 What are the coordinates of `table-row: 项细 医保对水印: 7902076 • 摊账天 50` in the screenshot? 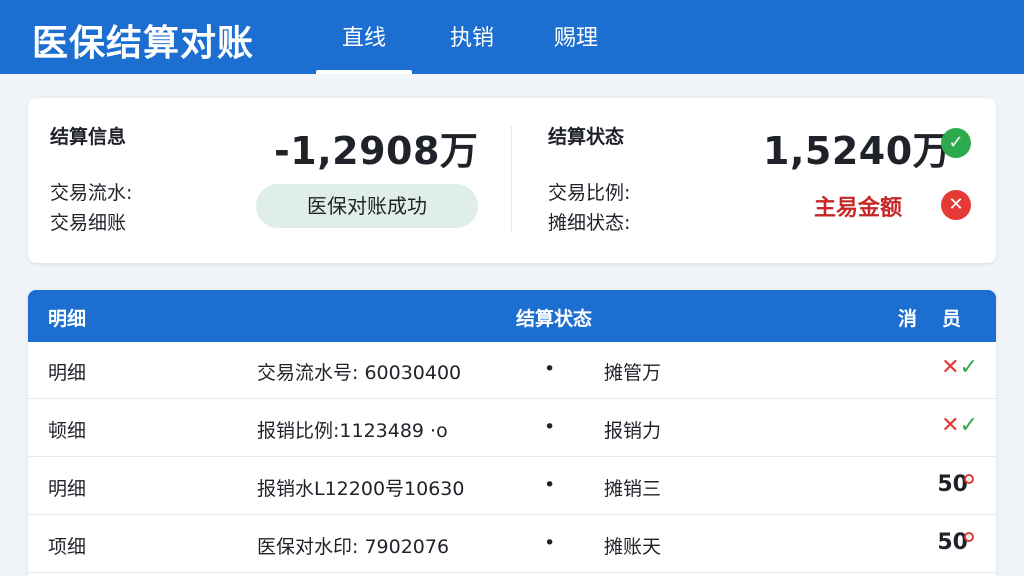 It's located at (512, 544).